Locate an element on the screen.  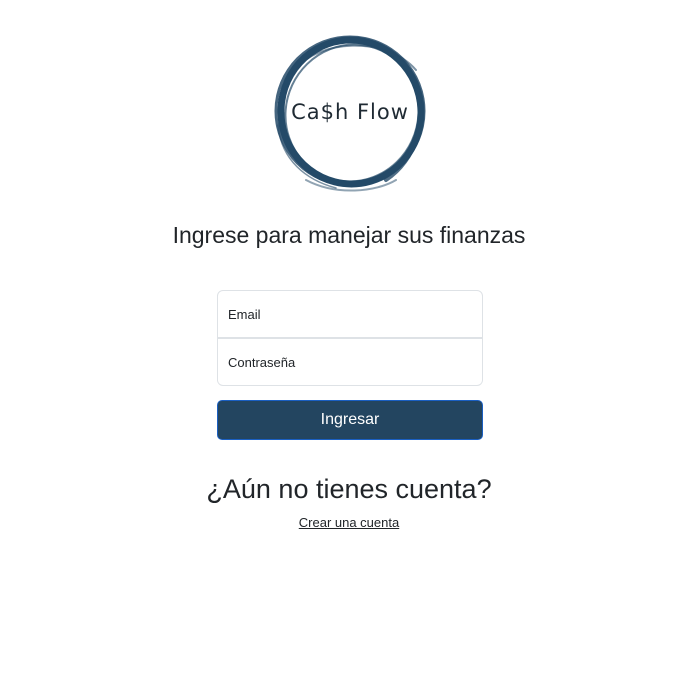
password-field is located at coordinates (350, 362).